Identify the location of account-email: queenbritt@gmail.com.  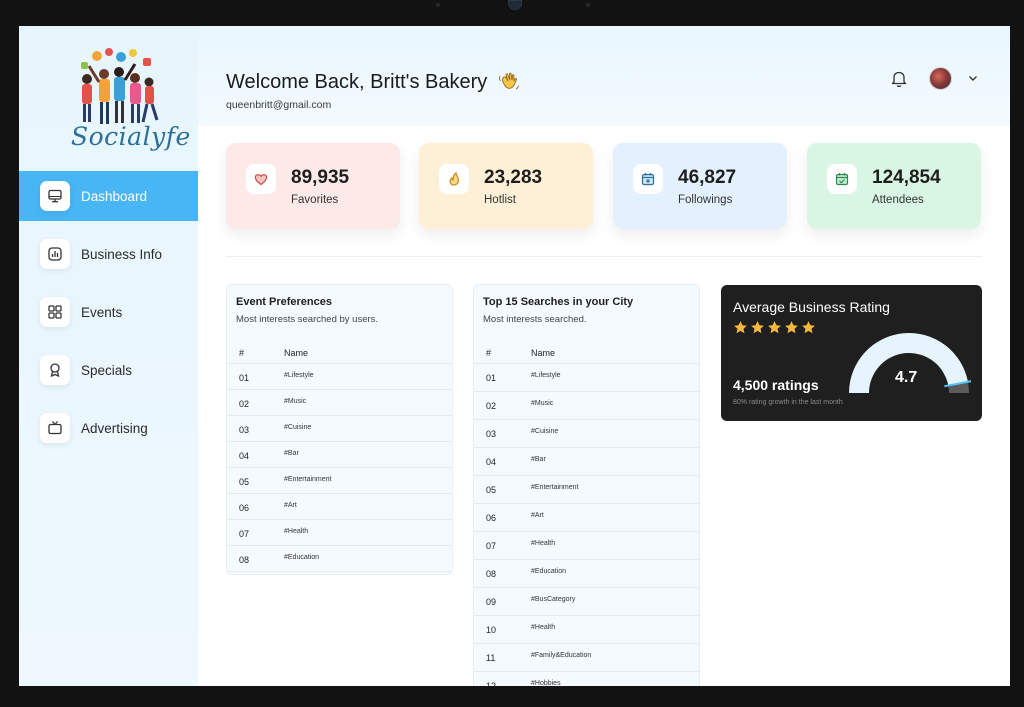
(279, 105).